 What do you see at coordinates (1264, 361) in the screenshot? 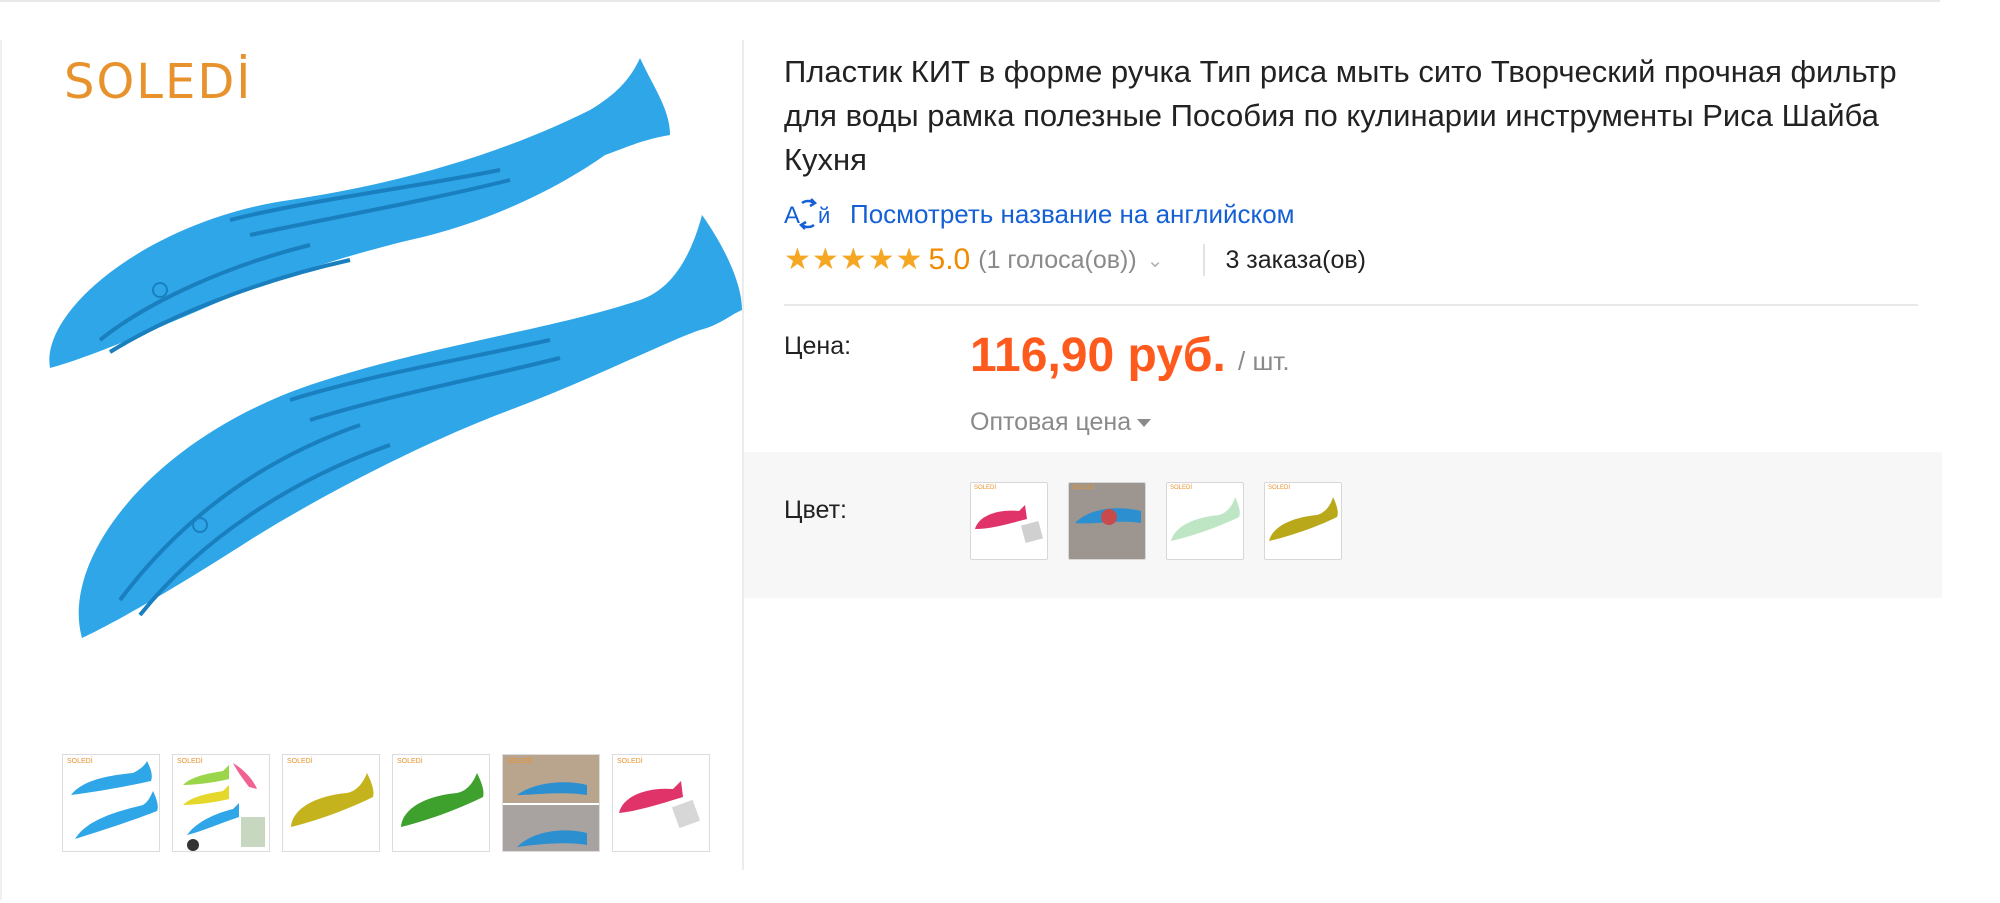
I see `price-unit: / шт.` at bounding box center [1264, 361].